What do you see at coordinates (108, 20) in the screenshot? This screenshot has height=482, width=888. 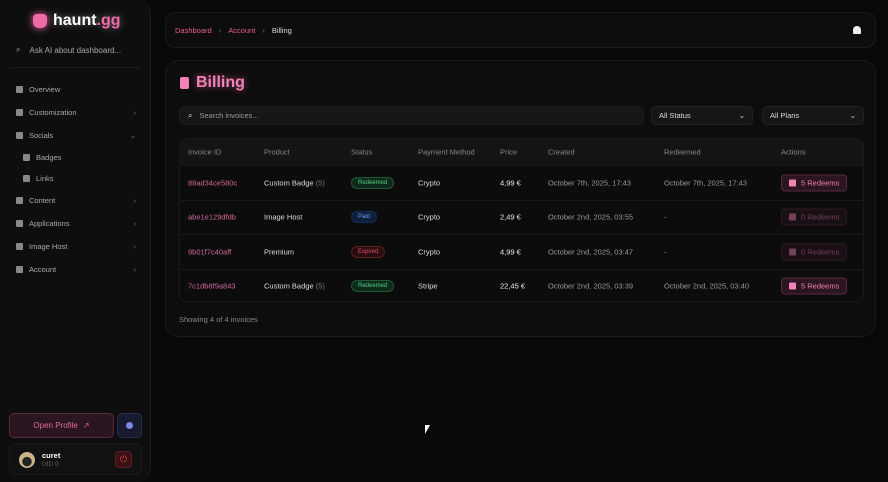 I see `brand-tld: .gg` at bounding box center [108, 20].